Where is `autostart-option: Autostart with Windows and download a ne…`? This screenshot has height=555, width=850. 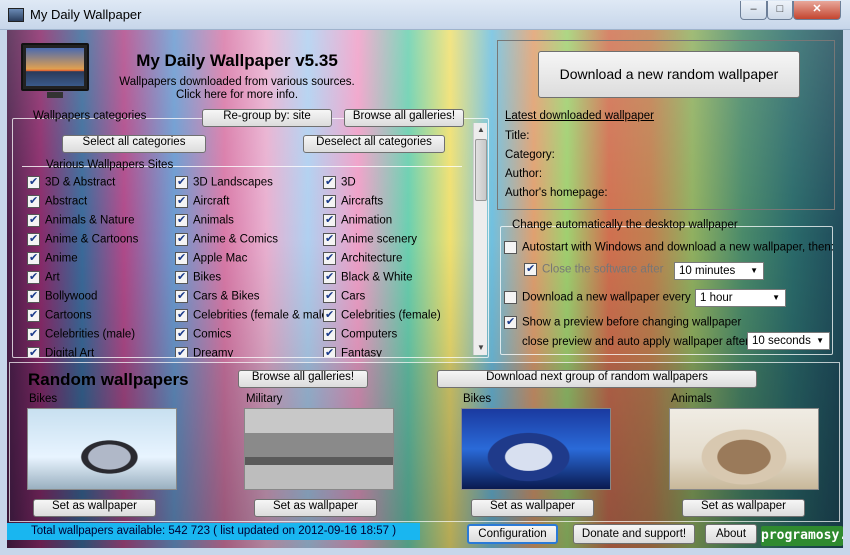 autostart-option: Autostart with Windows and download a ne… is located at coordinates (669, 247).